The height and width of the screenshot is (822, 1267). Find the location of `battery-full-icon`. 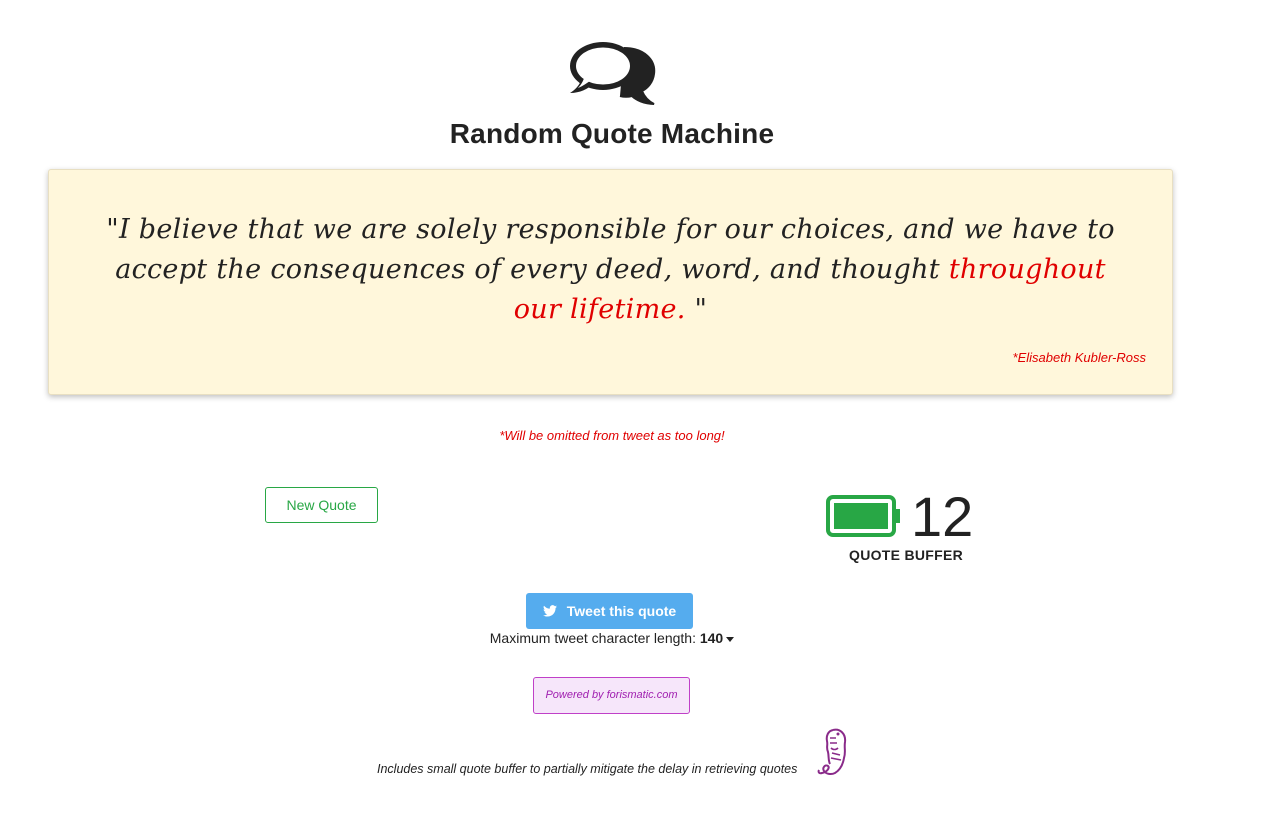

battery-full-icon is located at coordinates (863, 516).